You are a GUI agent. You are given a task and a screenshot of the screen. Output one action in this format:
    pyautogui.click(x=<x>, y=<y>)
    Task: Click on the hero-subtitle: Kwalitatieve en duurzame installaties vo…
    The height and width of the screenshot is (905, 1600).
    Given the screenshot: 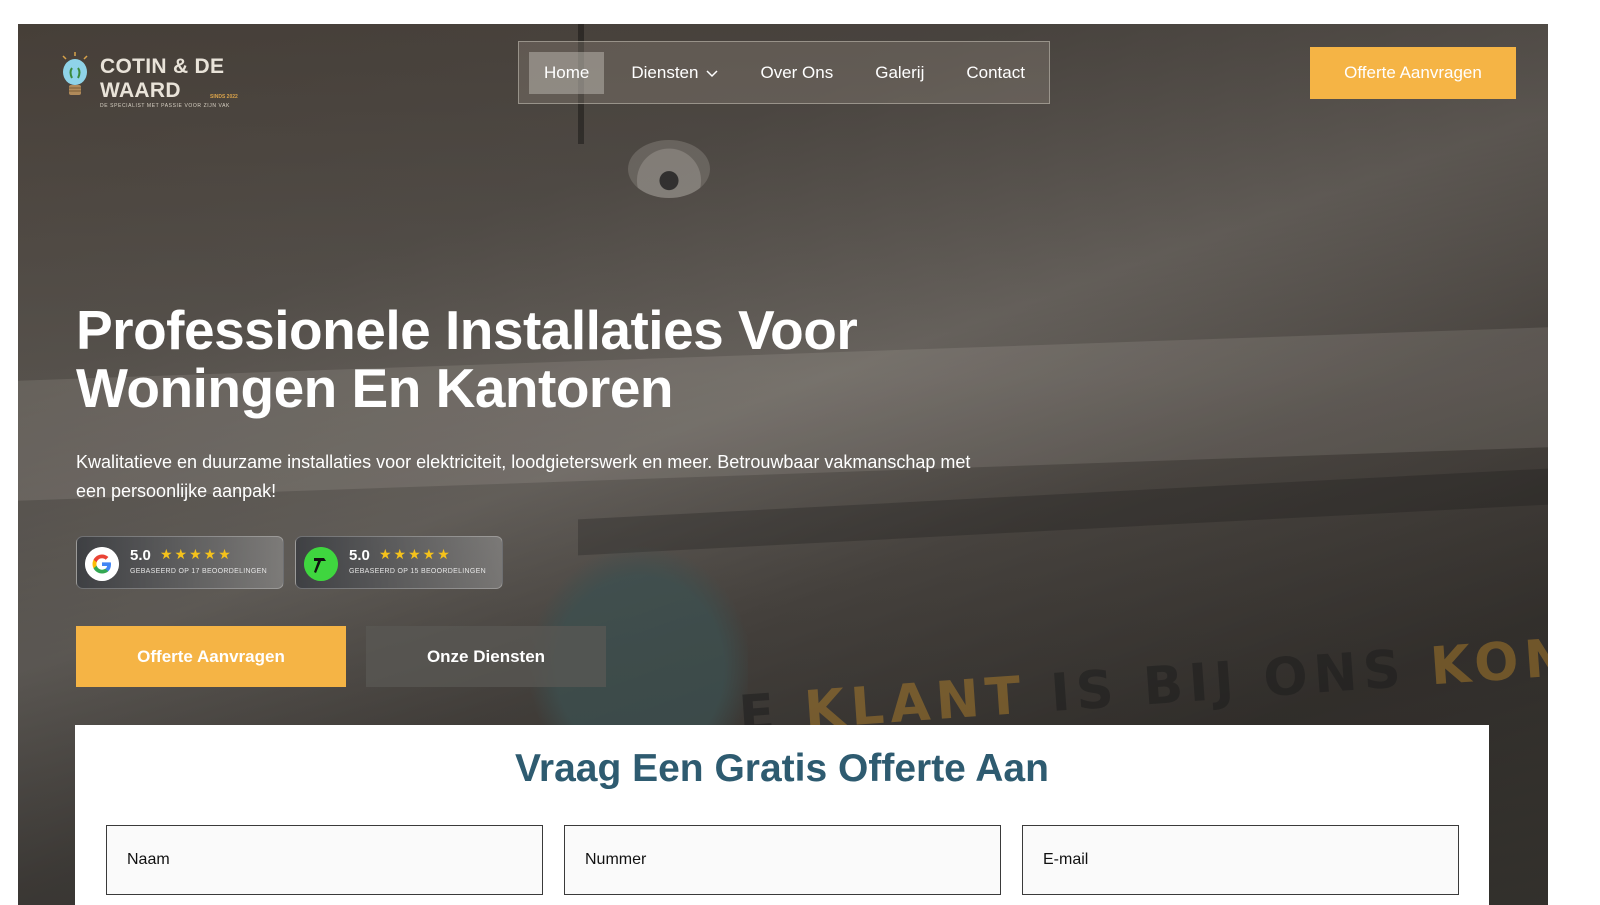 What is the action you would take?
    pyautogui.click(x=523, y=476)
    